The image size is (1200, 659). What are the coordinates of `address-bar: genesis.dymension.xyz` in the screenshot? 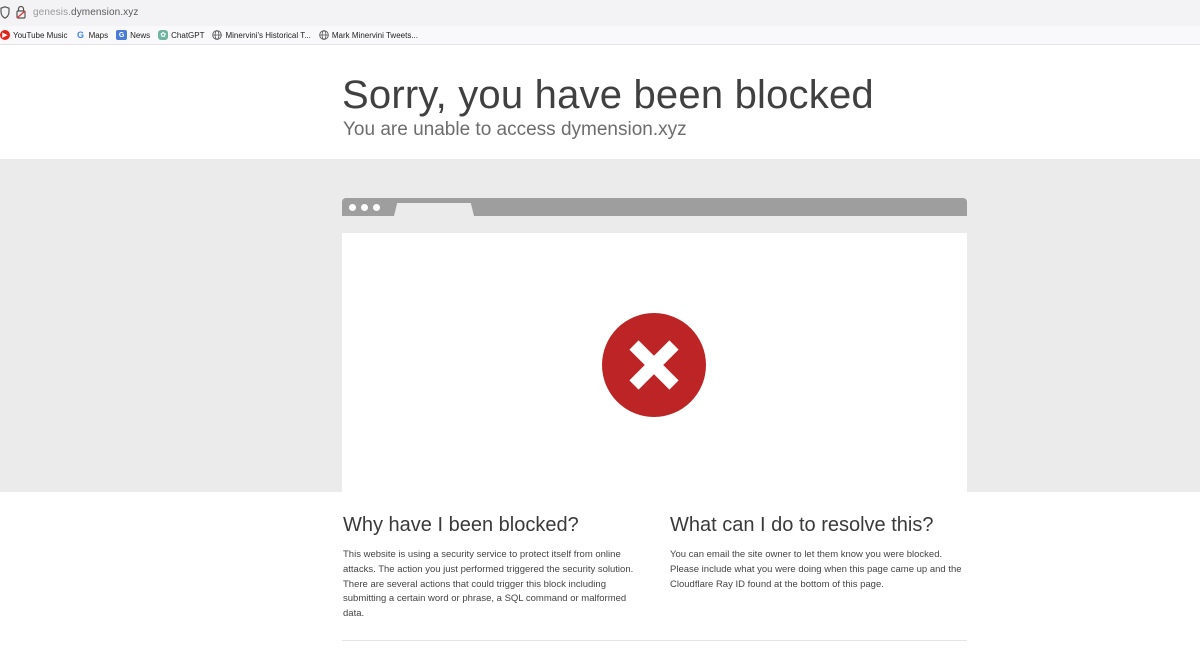 It's located at (600, 13).